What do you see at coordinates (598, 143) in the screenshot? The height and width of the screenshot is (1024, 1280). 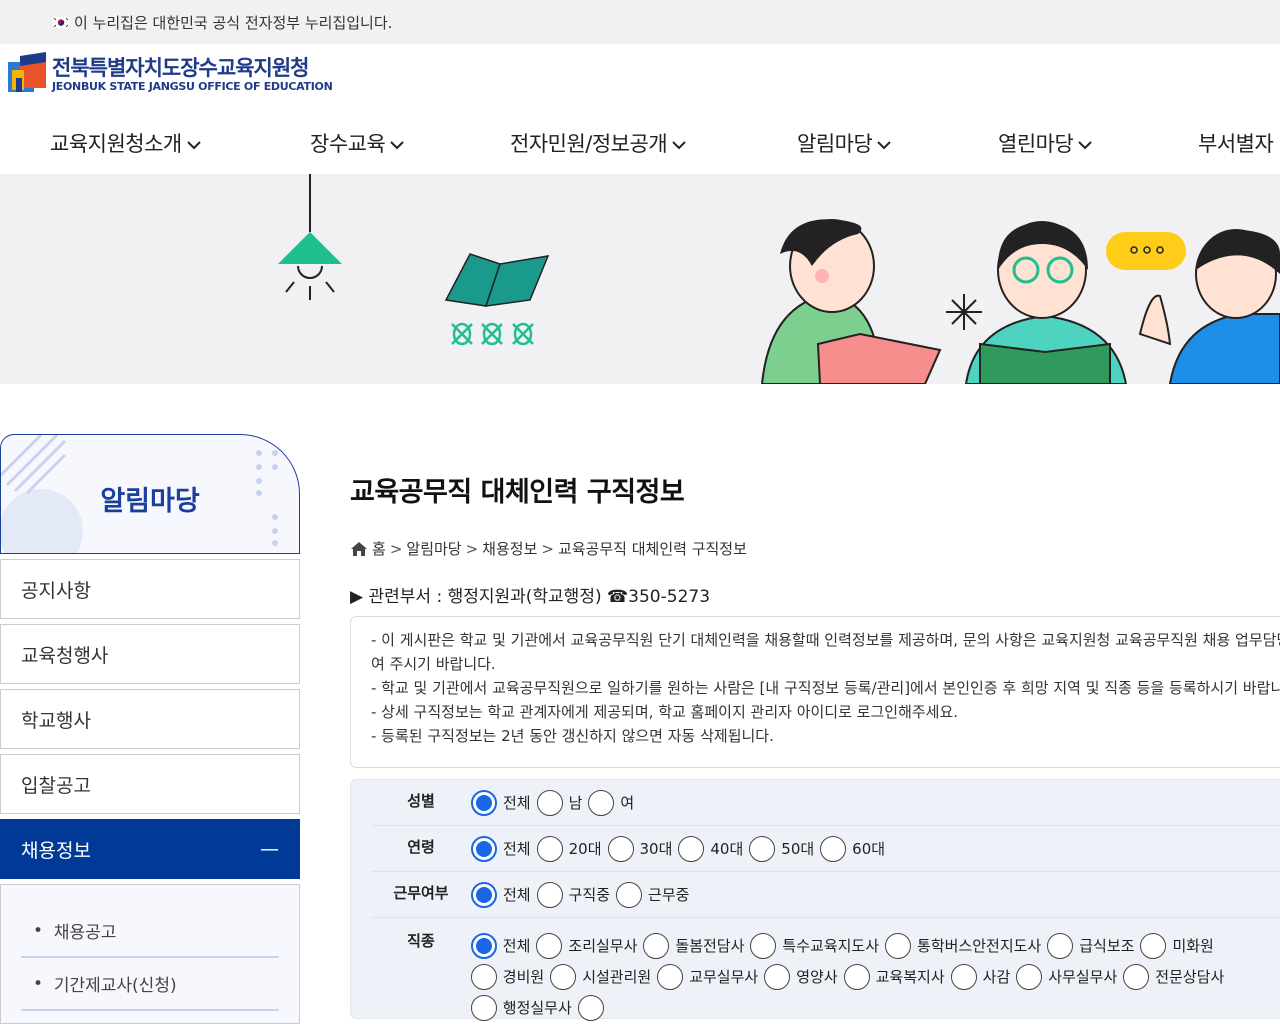 I see `gnb-item-civil: 전자민원/정보공개` at bounding box center [598, 143].